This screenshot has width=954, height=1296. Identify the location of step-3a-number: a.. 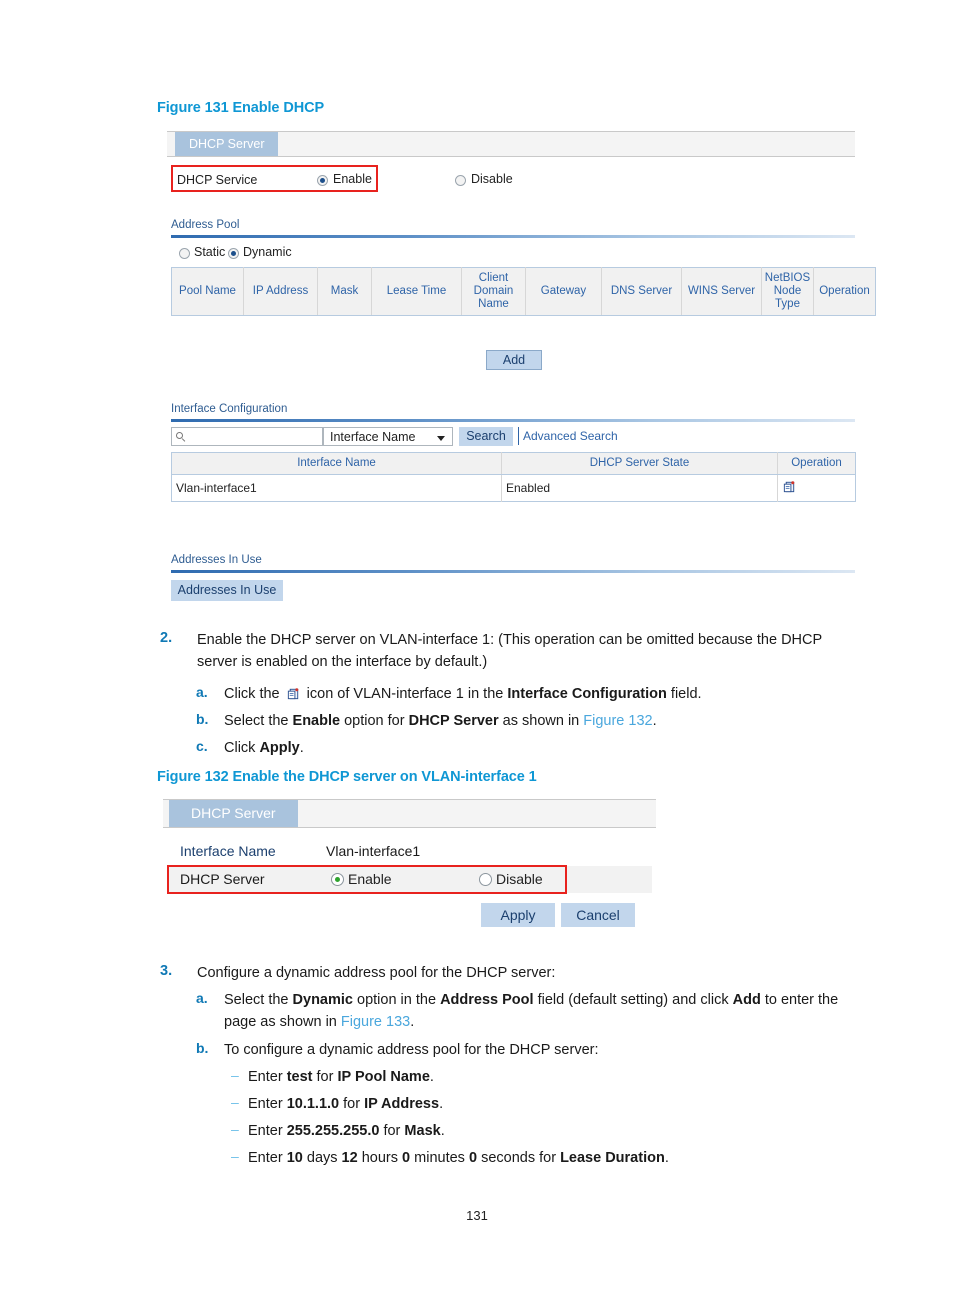
(202, 998).